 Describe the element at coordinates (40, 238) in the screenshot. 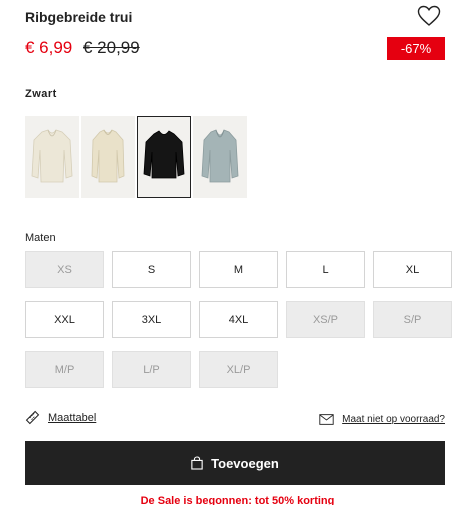

I see `sizes-label: Maten` at that location.